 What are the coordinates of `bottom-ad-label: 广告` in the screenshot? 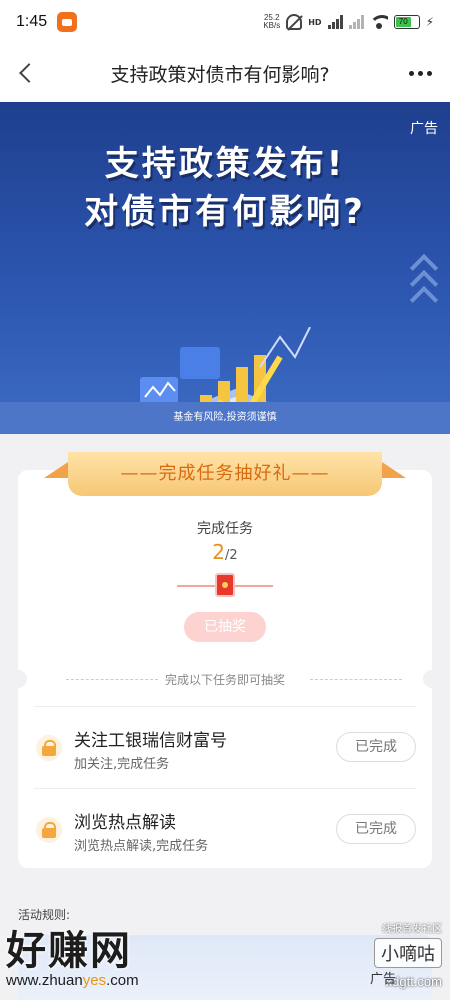 It's located at (383, 979).